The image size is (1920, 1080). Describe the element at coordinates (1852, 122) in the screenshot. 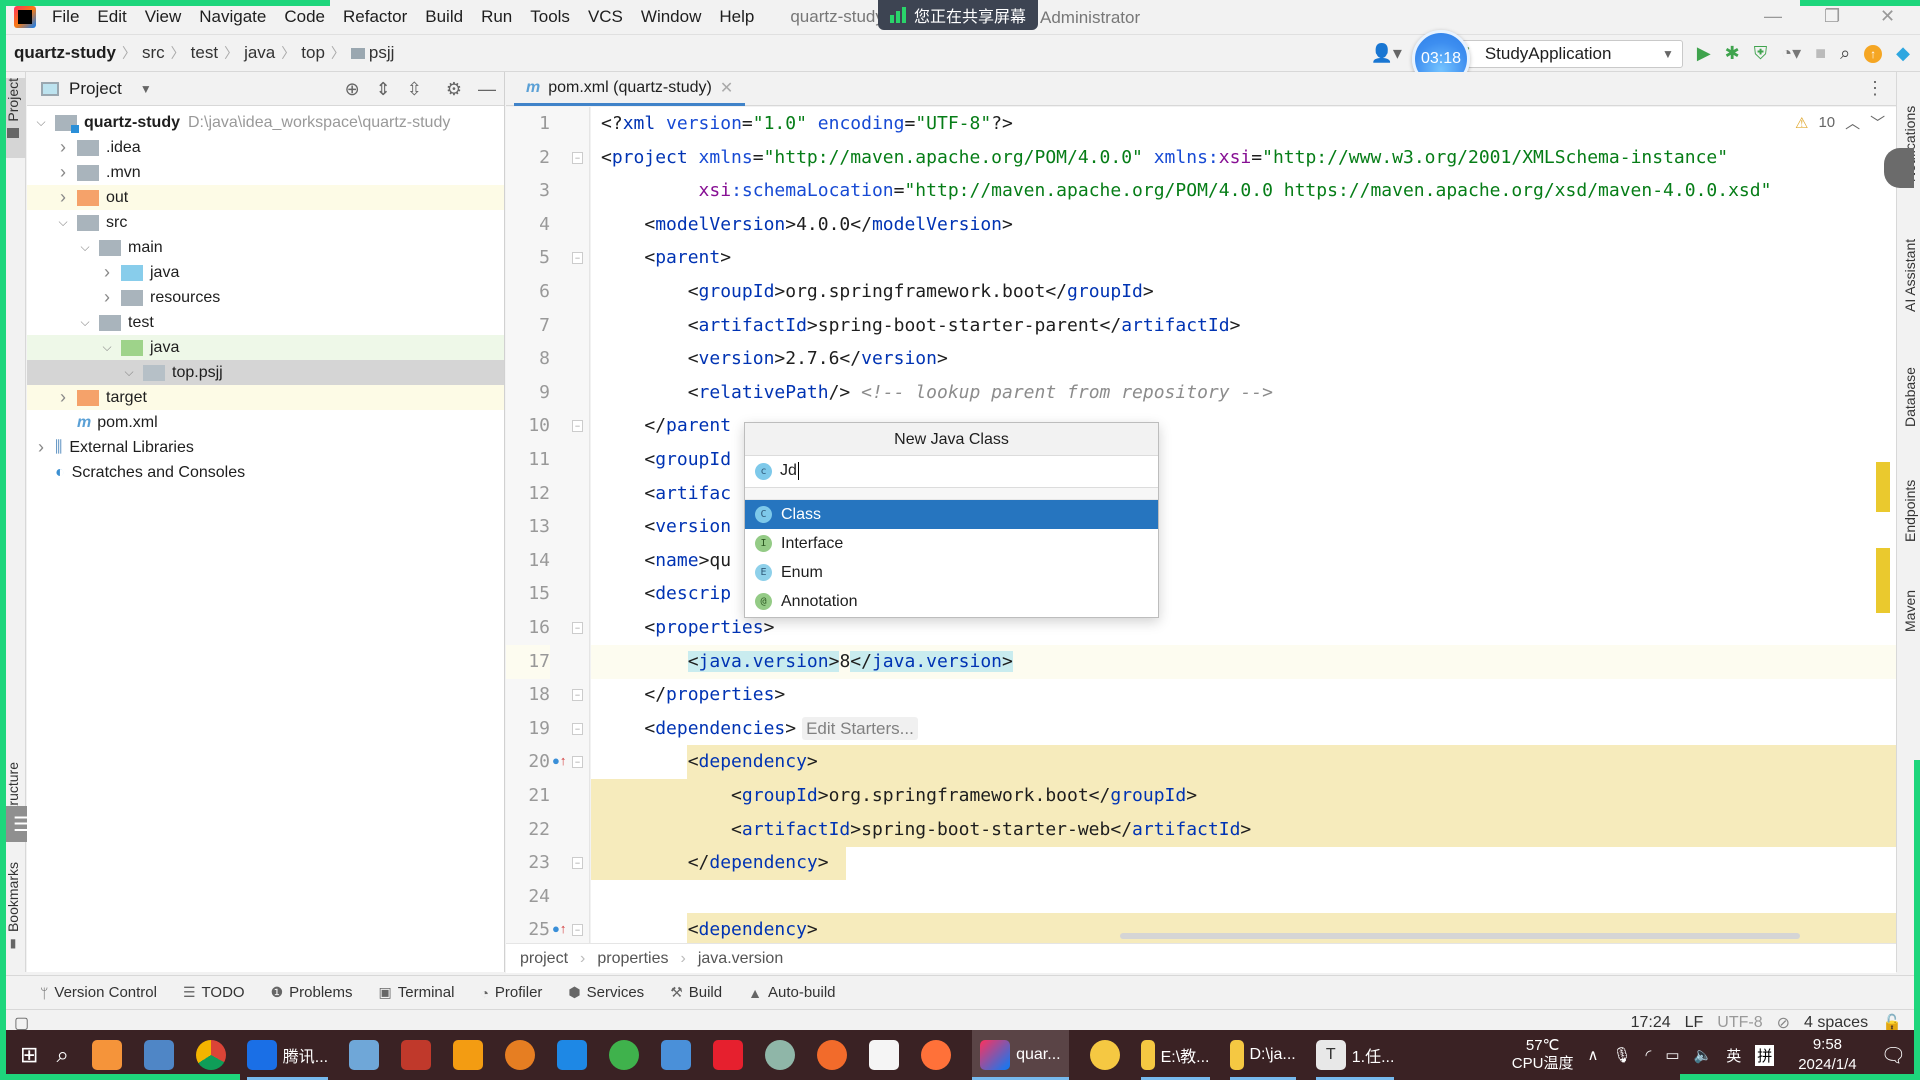

I see `prev-highlight-icon: ︿` at that location.